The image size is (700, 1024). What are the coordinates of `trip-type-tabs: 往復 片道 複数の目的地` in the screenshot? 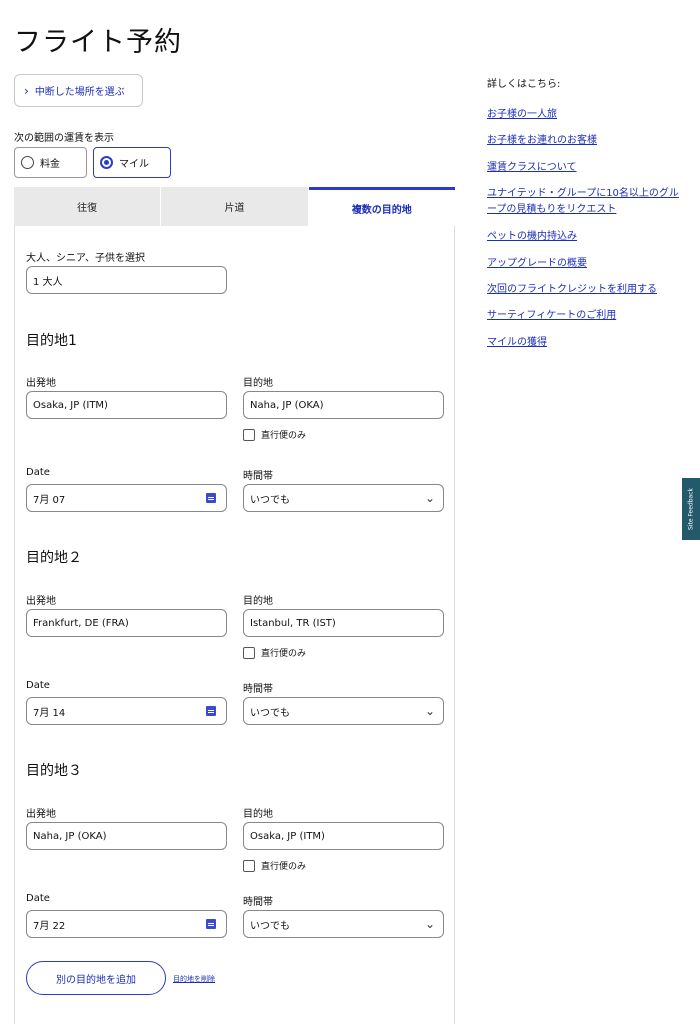 It's located at (234, 206).